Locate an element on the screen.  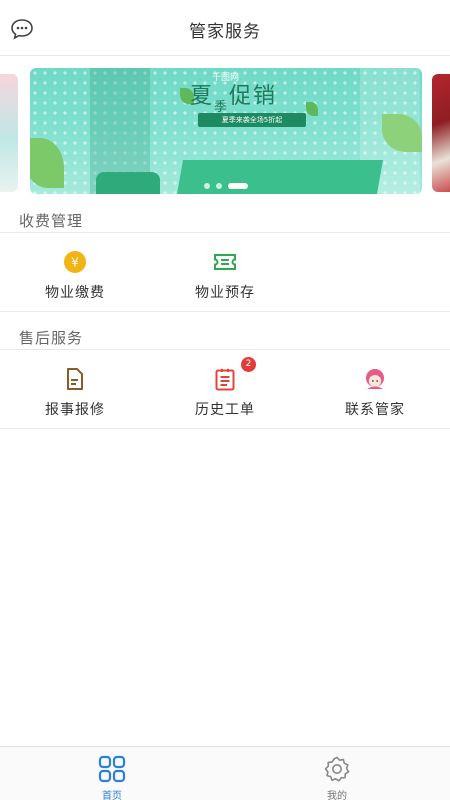
tab-label: 首页 is located at coordinates (112, 795).